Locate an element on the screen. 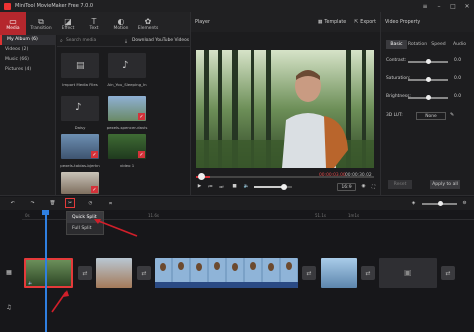  annotation-arrows is located at coordinates (94, 266).